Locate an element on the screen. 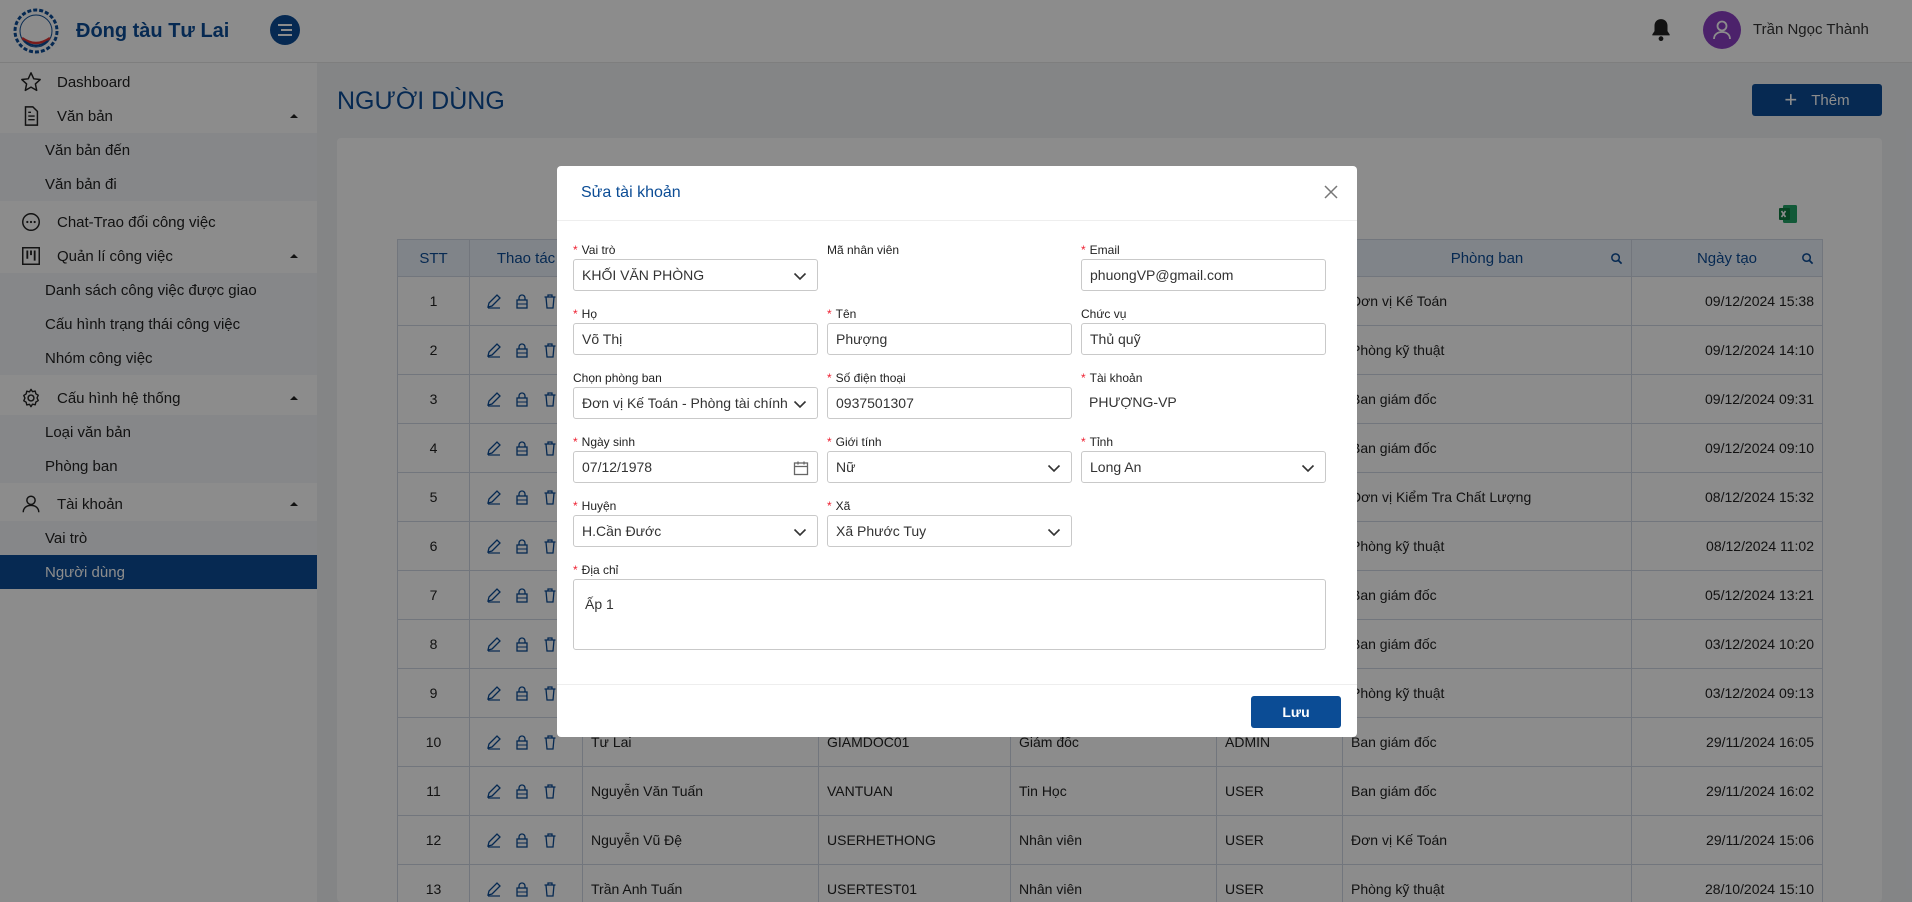 The height and width of the screenshot is (902, 1912). ten-label-text: Tên is located at coordinates (846, 314).